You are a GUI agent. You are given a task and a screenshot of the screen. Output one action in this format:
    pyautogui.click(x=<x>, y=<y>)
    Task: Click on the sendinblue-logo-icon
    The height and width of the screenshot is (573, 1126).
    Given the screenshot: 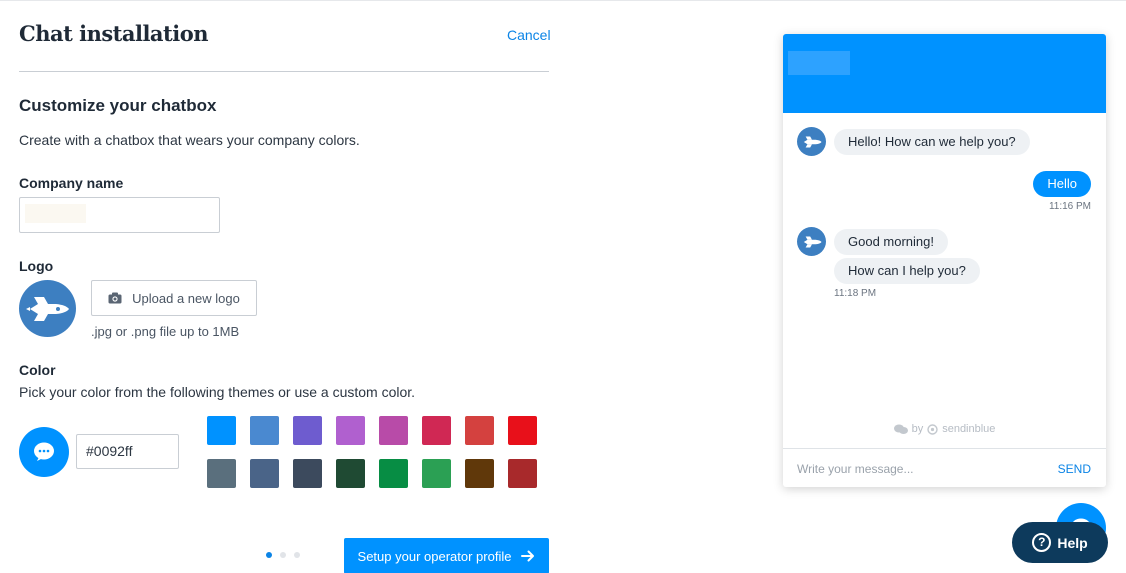 What is the action you would take?
    pyautogui.click(x=932, y=429)
    